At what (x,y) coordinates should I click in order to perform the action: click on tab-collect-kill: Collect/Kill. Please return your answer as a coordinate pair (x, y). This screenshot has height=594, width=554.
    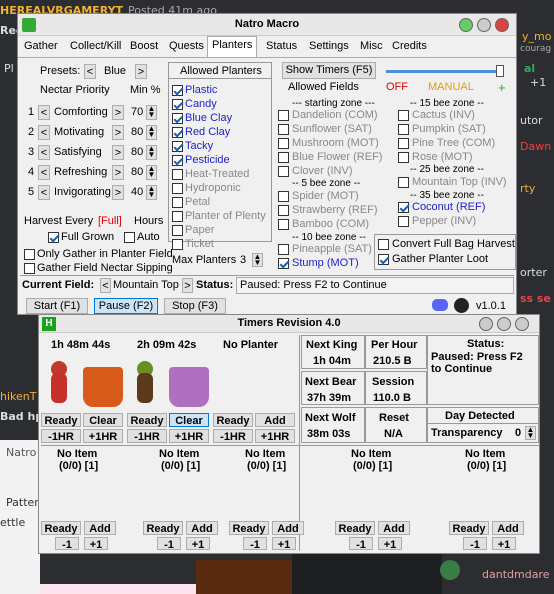
    Looking at the image, I should click on (95, 46).